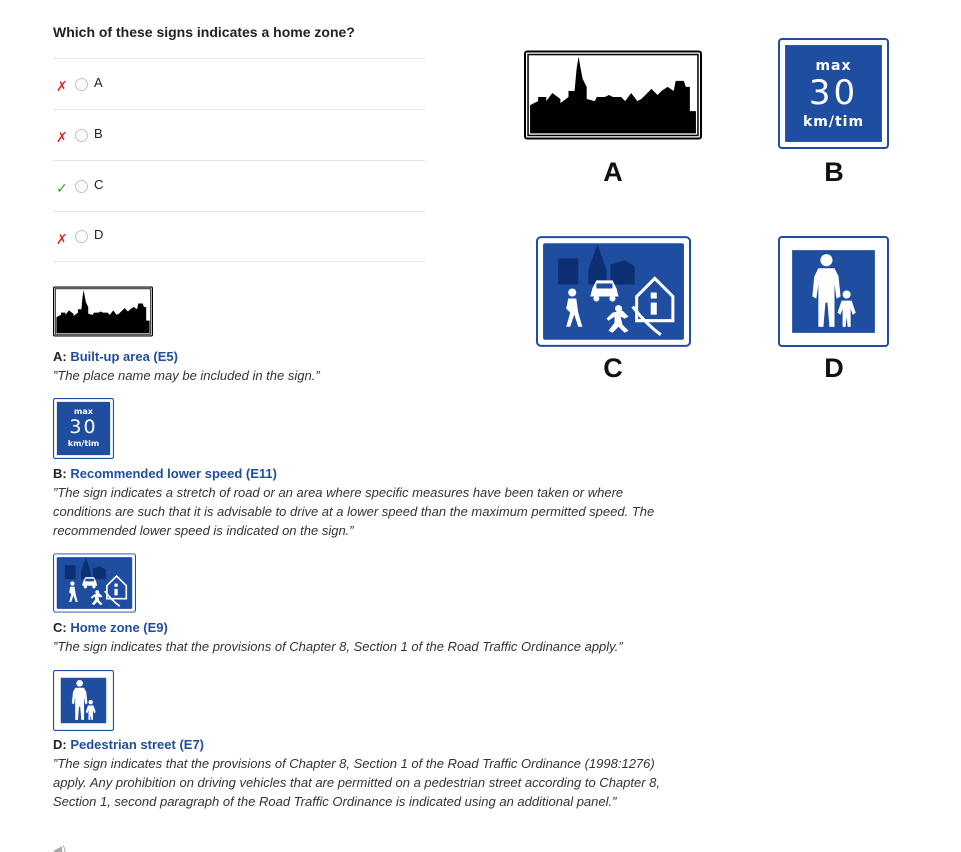 The height and width of the screenshot is (852, 961). Describe the element at coordinates (239, 83) in the screenshot. I see `option-a: ✗ A` at that location.